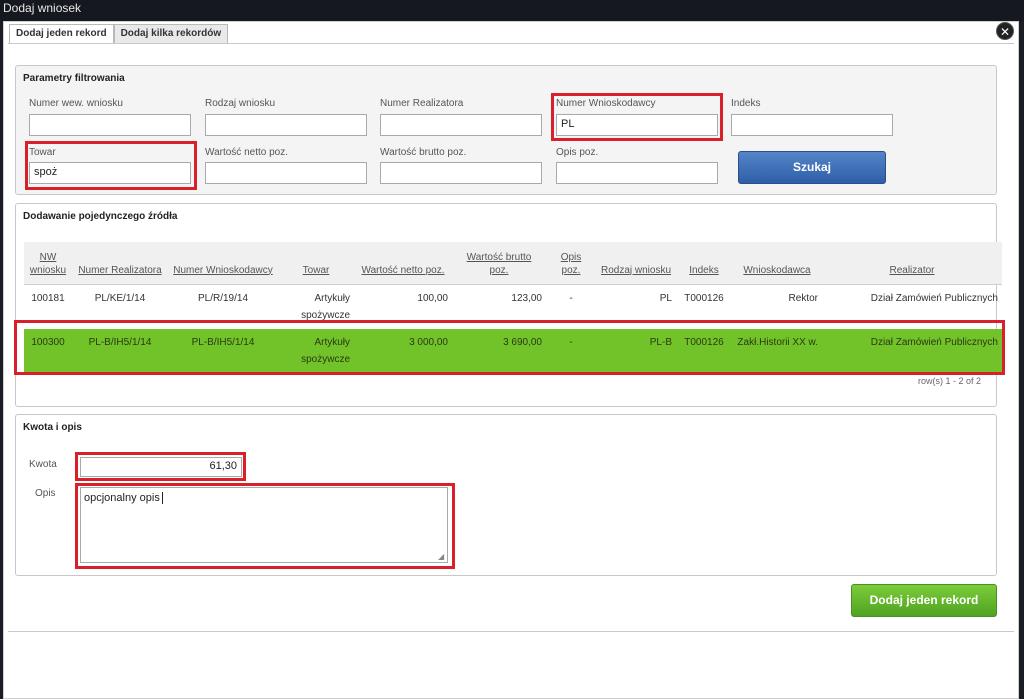 The width and height of the screenshot is (1024, 699). What do you see at coordinates (110, 125) in the screenshot?
I see `nr-wew-input` at bounding box center [110, 125].